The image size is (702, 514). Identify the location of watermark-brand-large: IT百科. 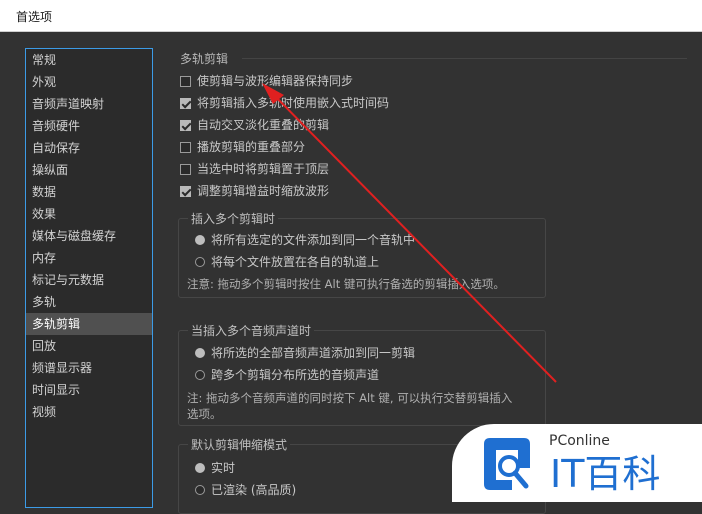
(605, 474).